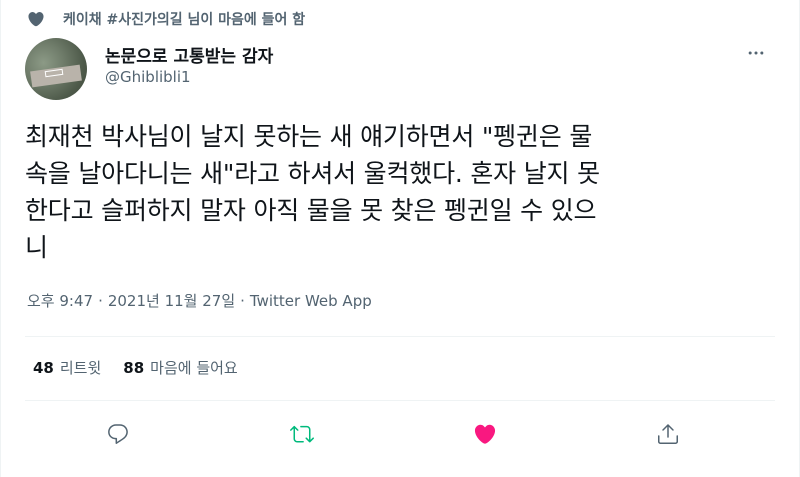 The height and width of the screenshot is (477, 800). I want to click on like-icon, so click(485, 434).